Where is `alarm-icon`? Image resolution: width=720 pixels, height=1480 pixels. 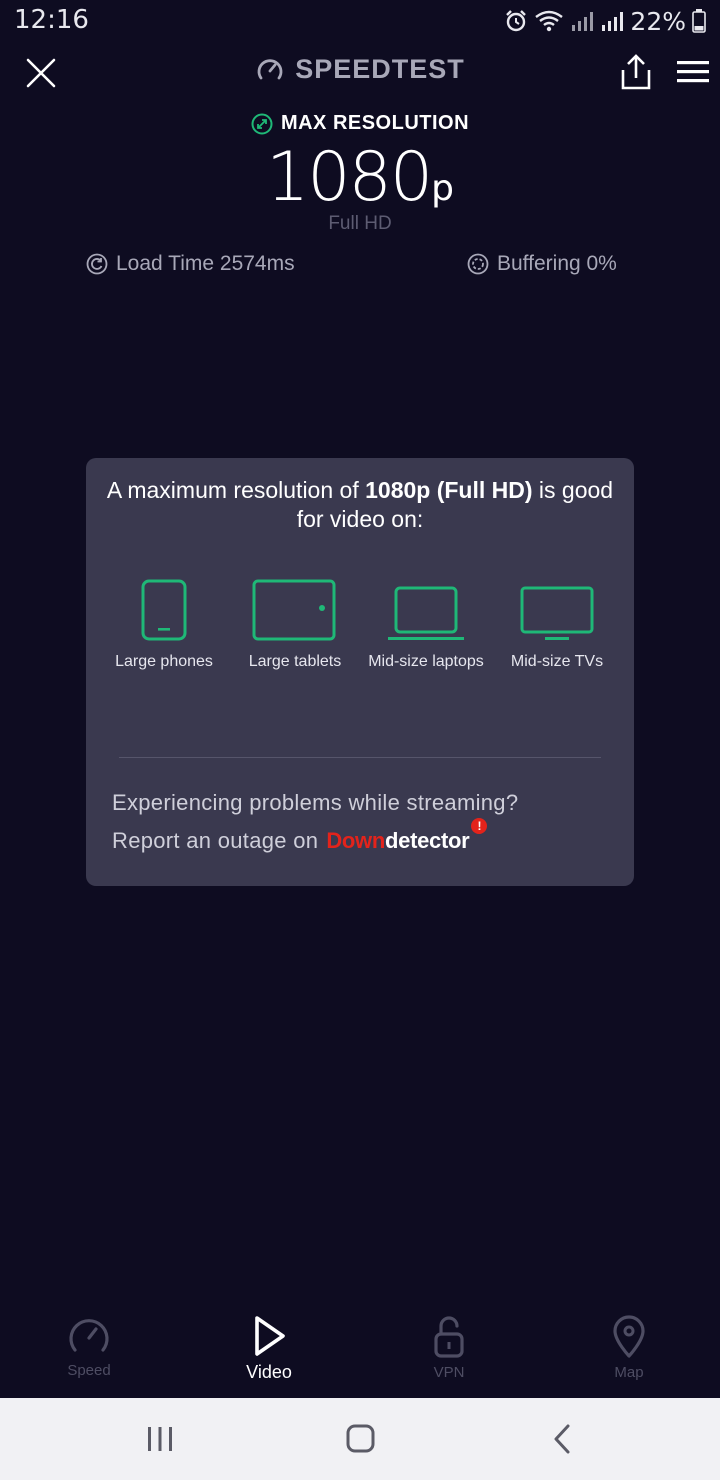 alarm-icon is located at coordinates (516, 21).